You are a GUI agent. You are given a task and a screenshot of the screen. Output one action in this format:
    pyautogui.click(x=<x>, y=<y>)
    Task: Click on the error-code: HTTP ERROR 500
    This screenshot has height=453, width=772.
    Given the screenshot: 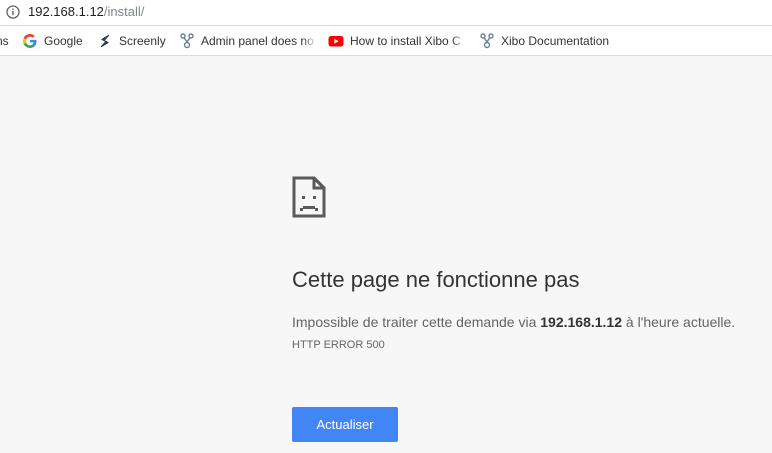 What is the action you would take?
    pyautogui.click(x=338, y=345)
    